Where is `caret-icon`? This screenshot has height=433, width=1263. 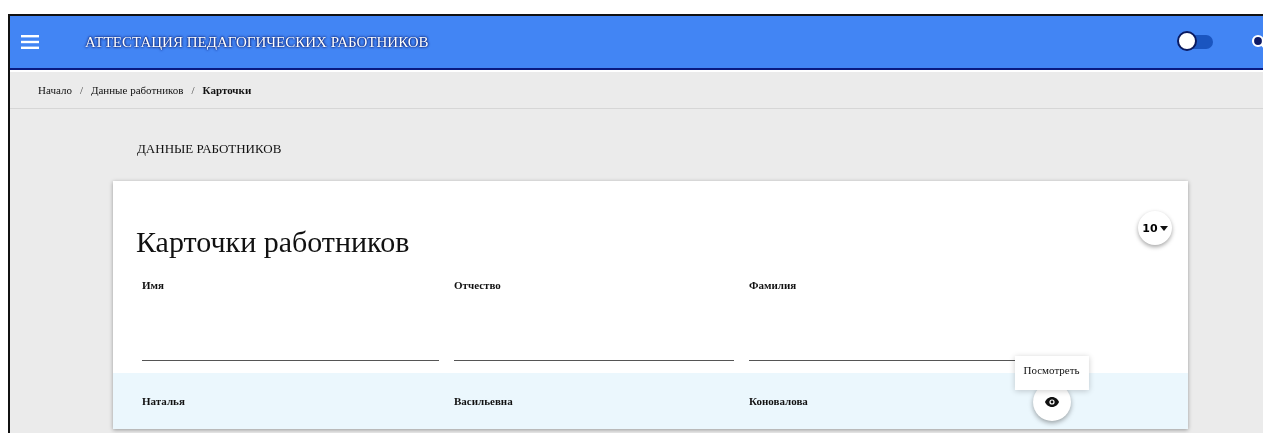
caret-icon is located at coordinates (1163, 228).